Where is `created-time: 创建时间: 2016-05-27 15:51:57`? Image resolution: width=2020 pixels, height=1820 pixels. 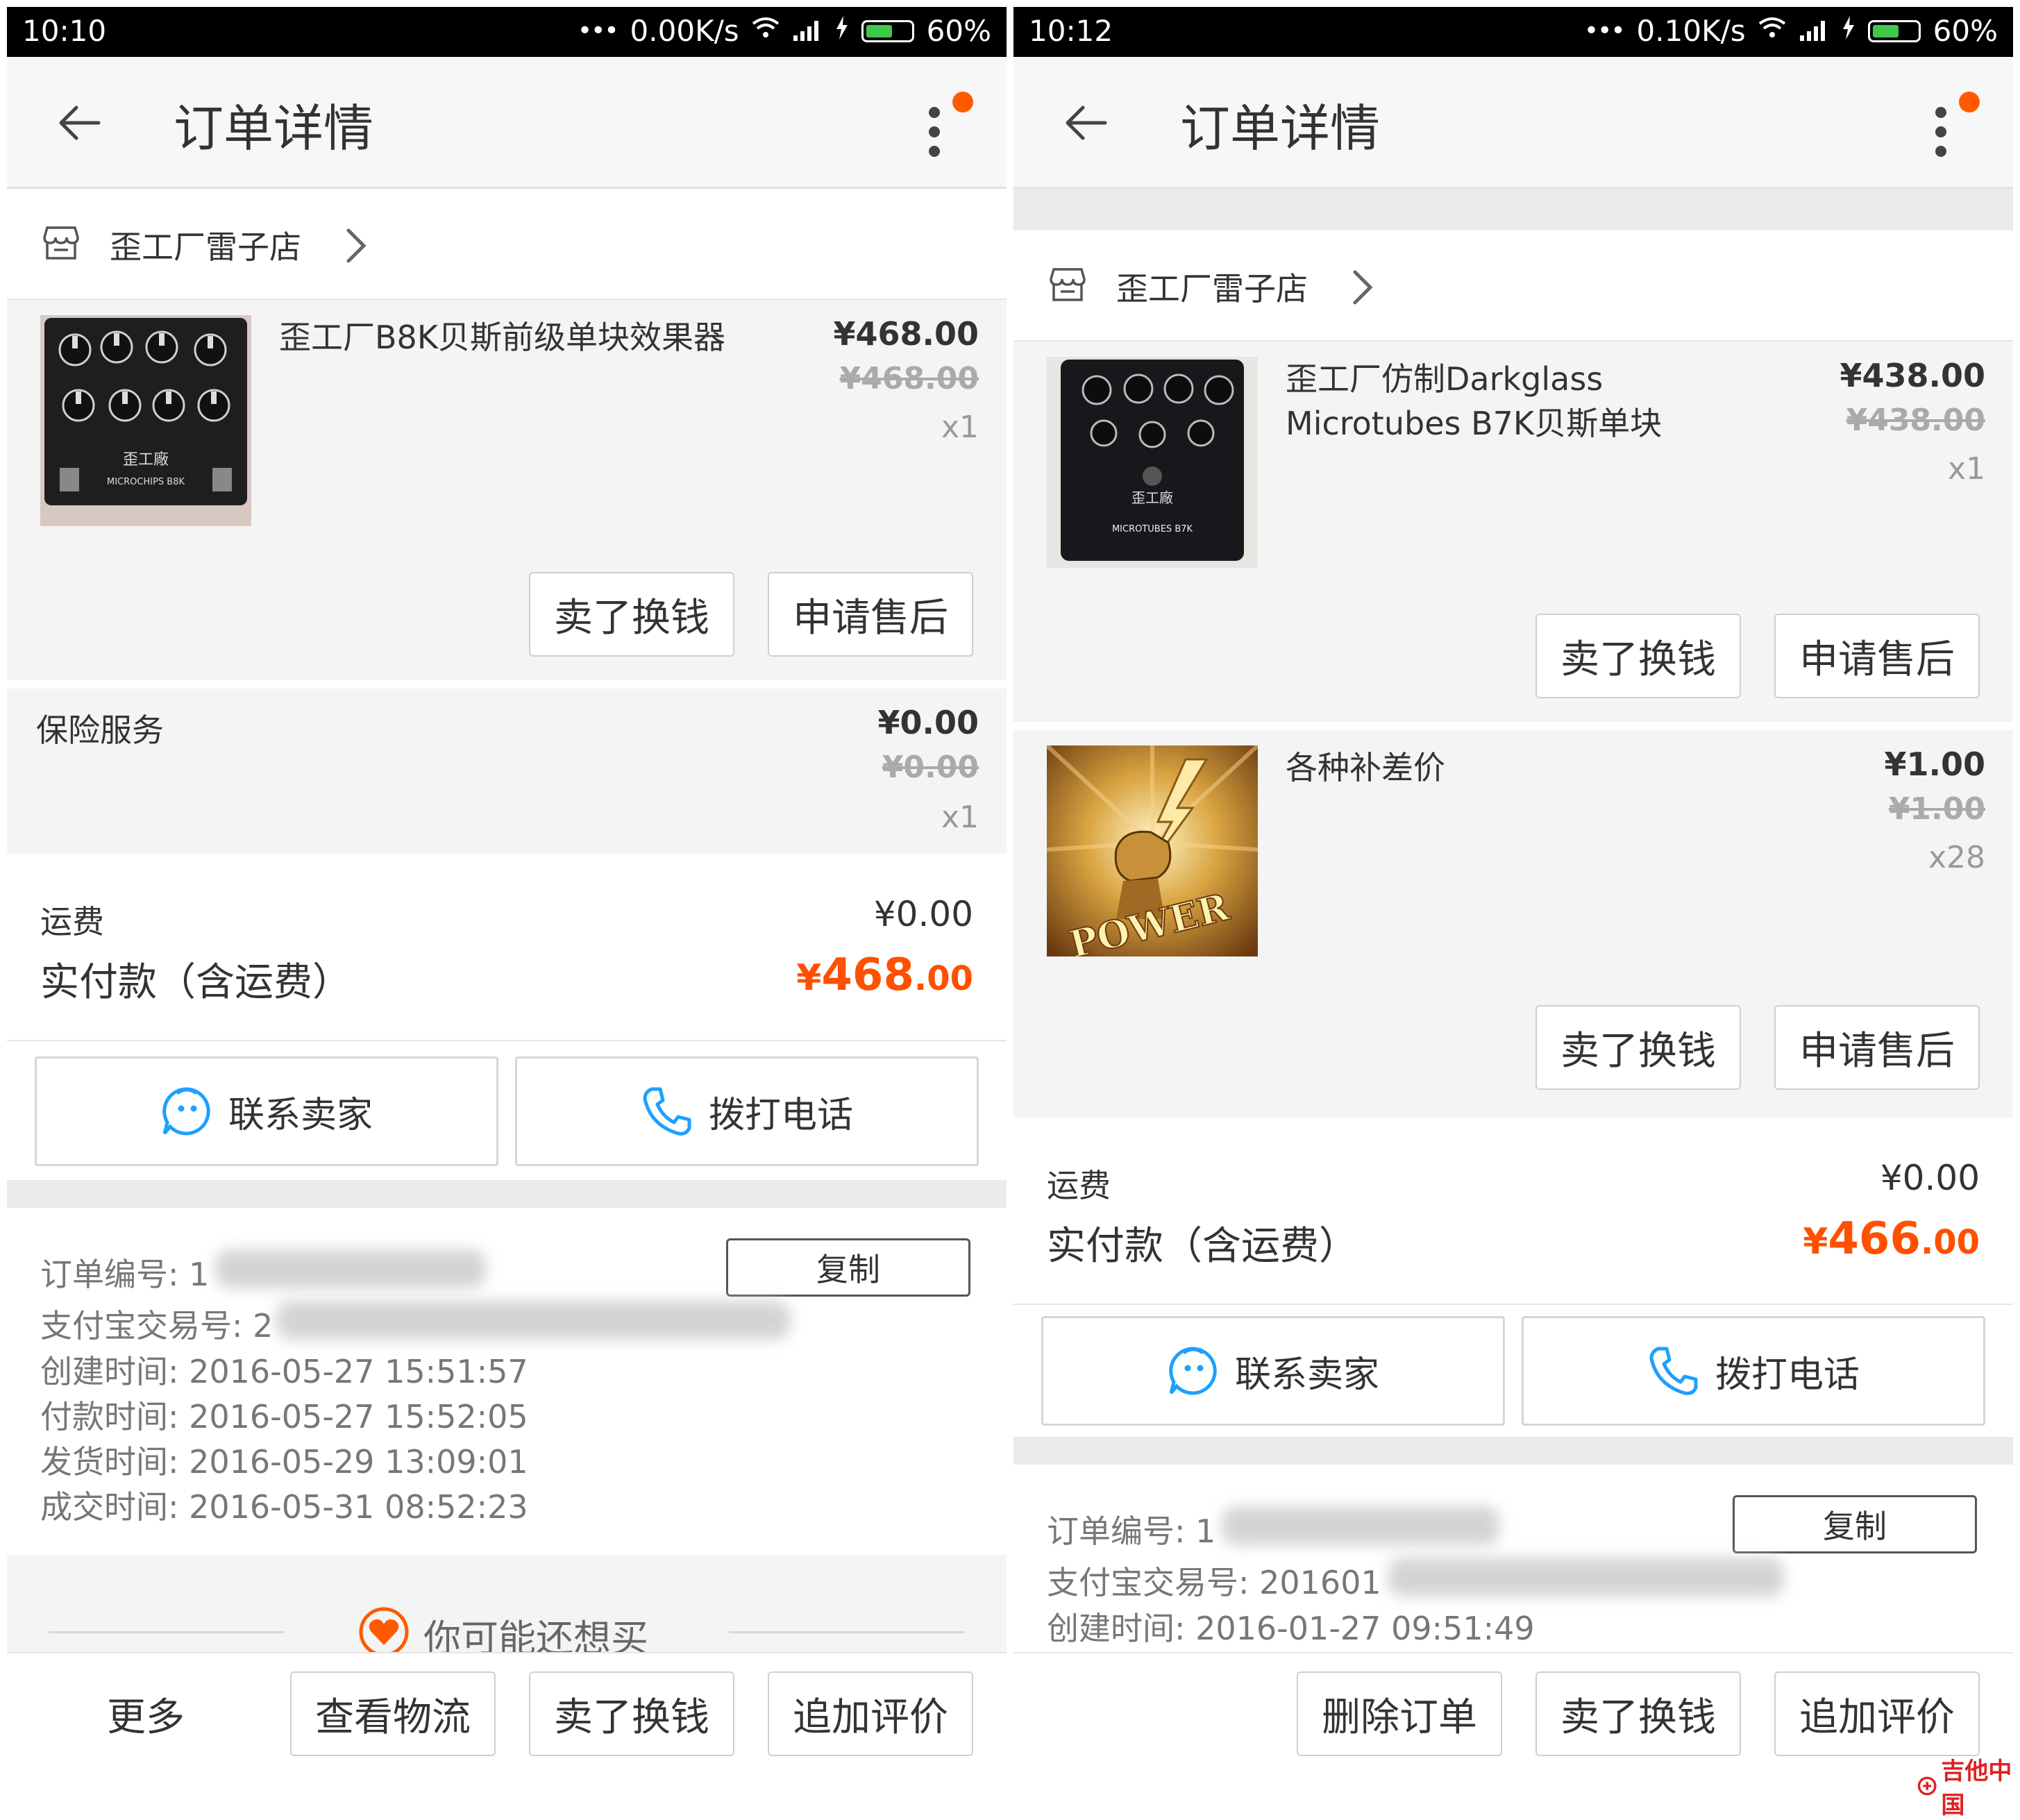 created-time: 创建时间: 2016-05-27 15:51:57 is located at coordinates (284, 1371).